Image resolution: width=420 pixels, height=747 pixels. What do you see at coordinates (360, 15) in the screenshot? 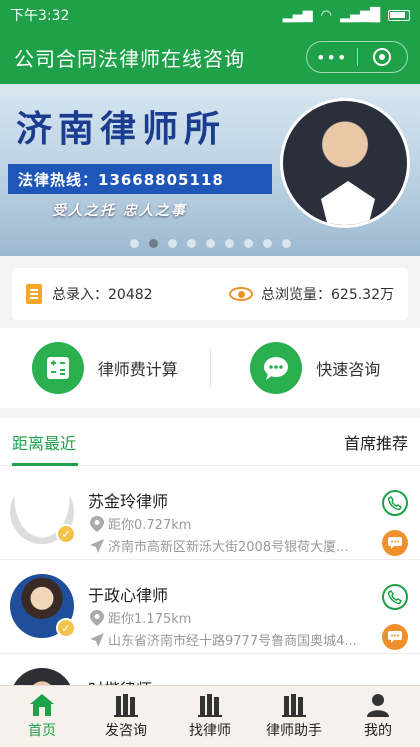
I see `signal-icon: ▂▄▆█` at bounding box center [360, 15].